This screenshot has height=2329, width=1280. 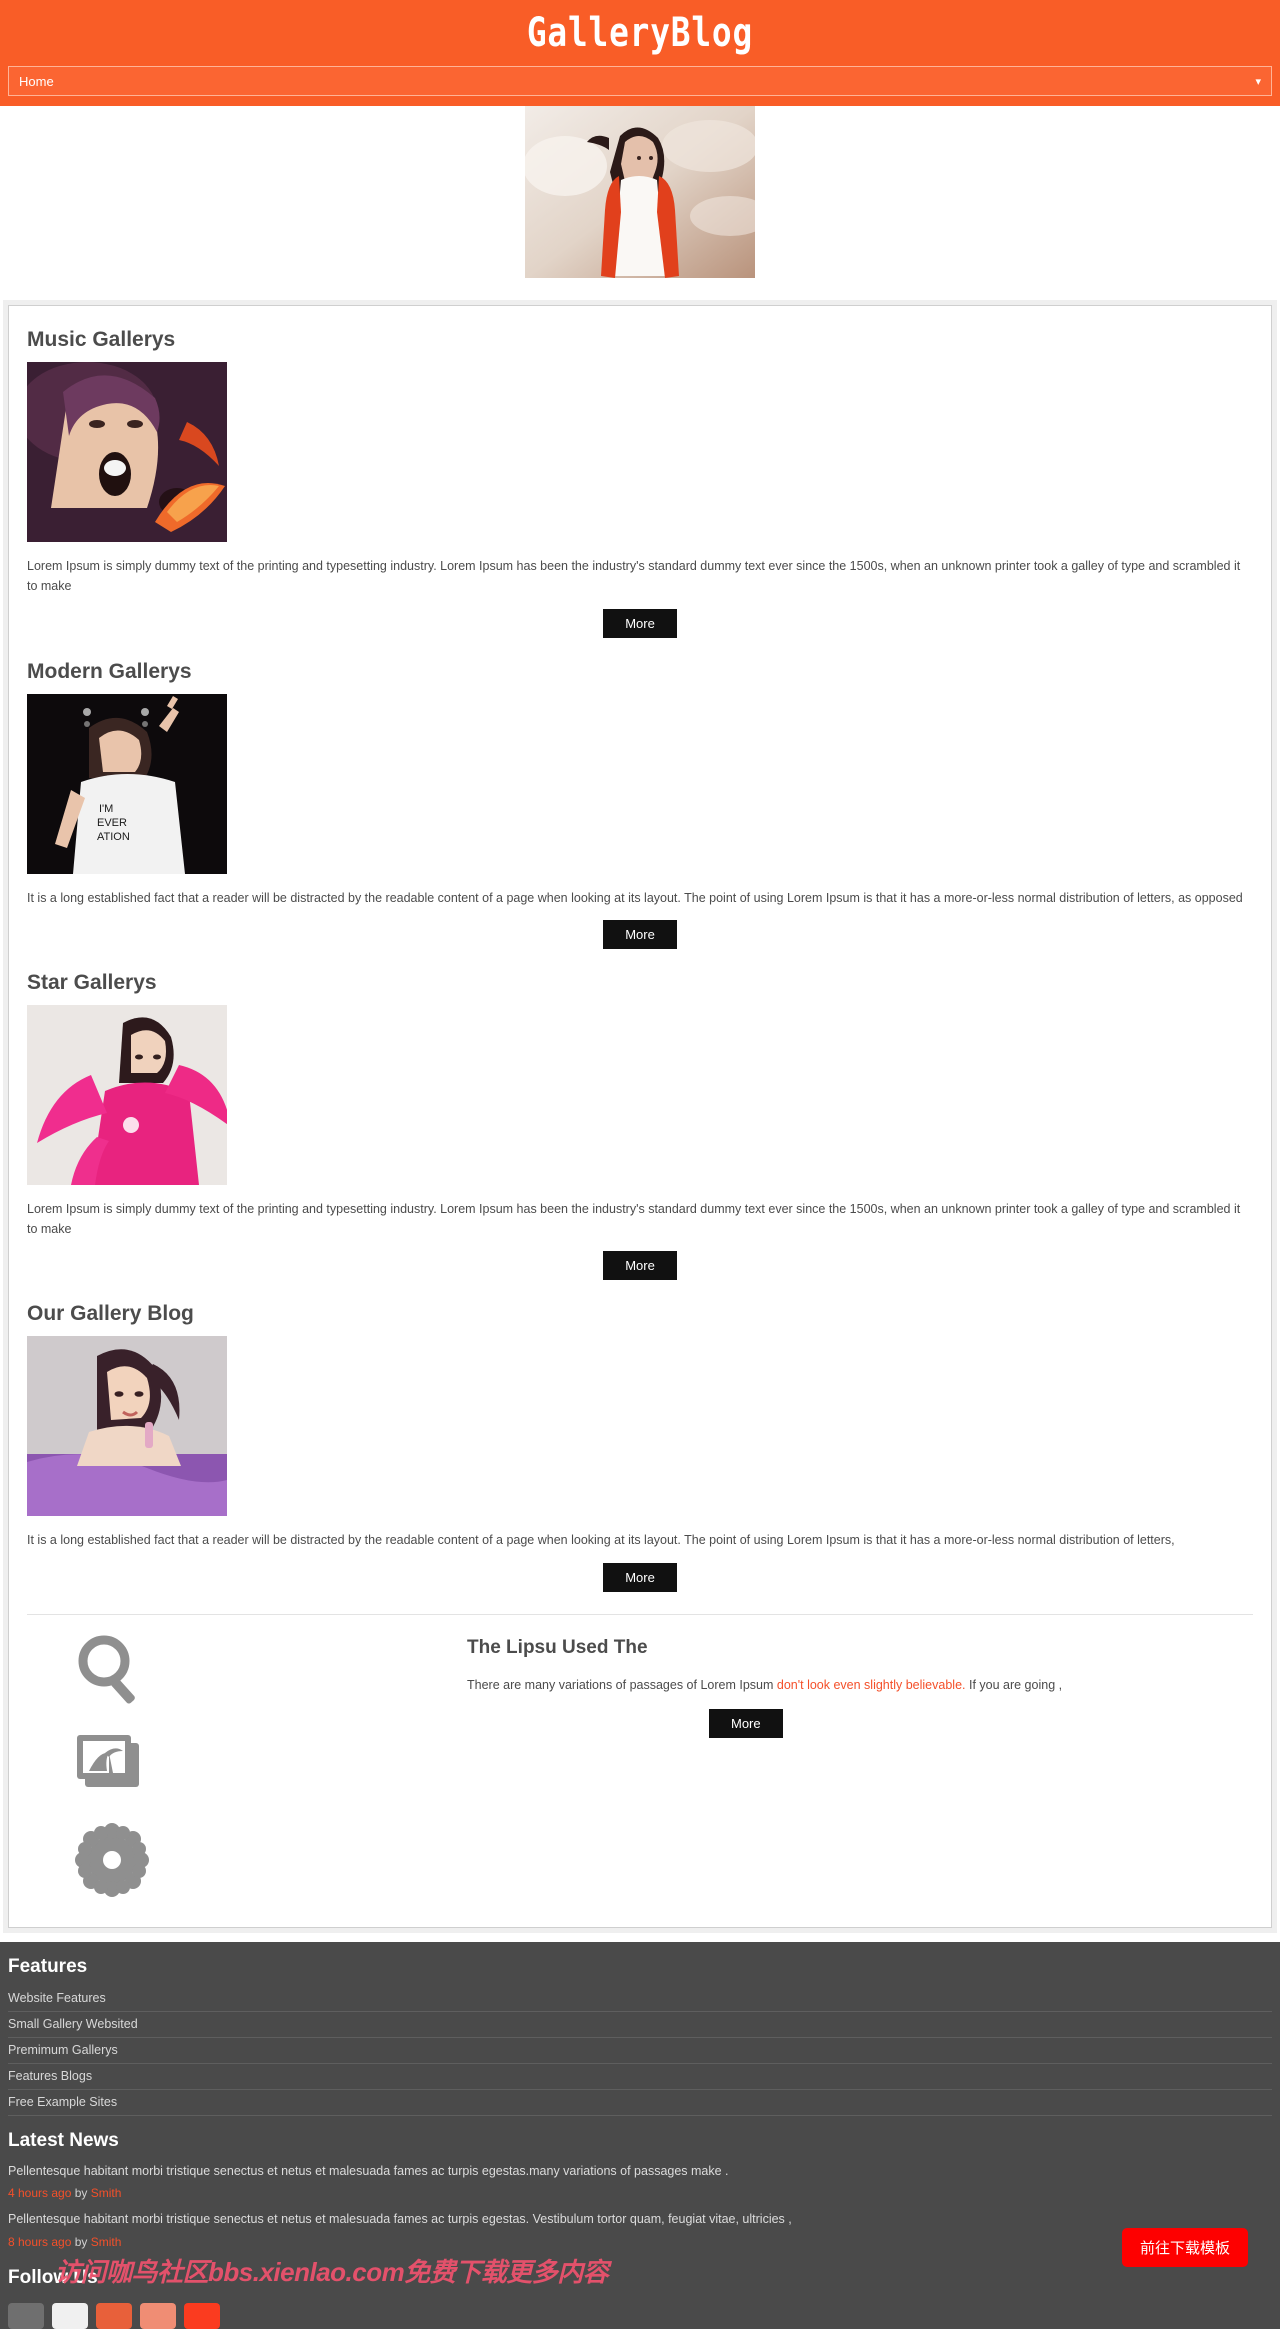 What do you see at coordinates (640, 2278) in the screenshot?
I see `footer-follow-title: Follow Us` at bounding box center [640, 2278].